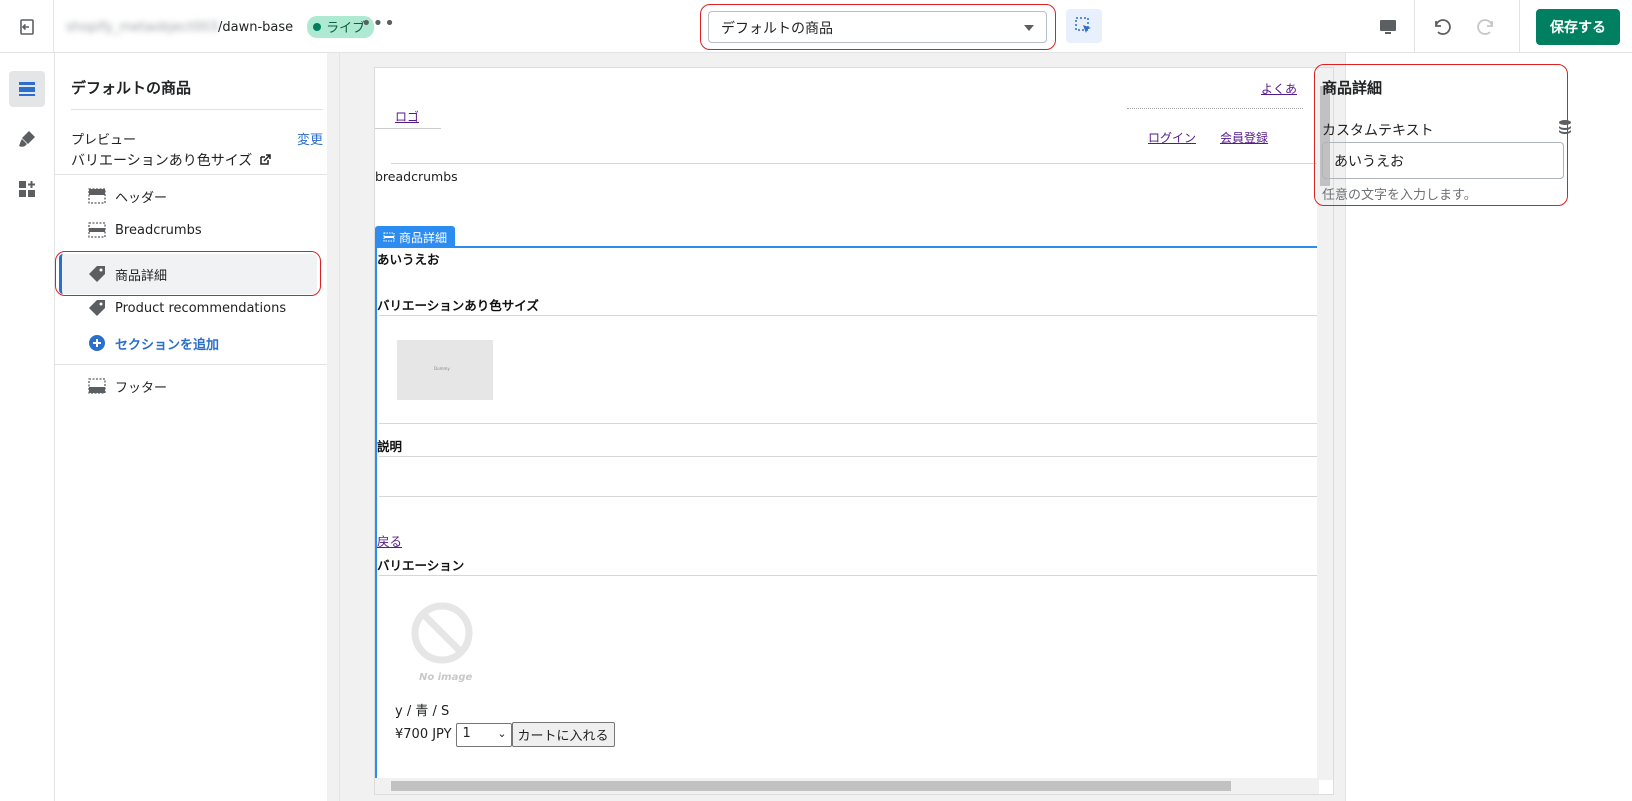  I want to click on sidebar-item-product-recommendations: Product recommendations, so click(191, 308).